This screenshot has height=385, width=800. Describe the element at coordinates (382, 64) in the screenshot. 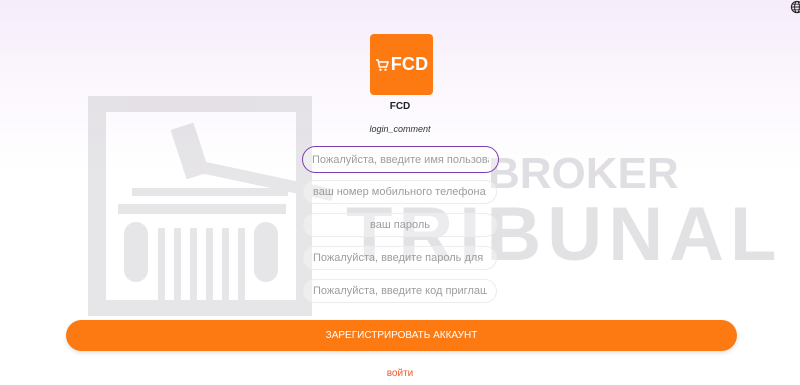

I see `cart-icon` at that location.